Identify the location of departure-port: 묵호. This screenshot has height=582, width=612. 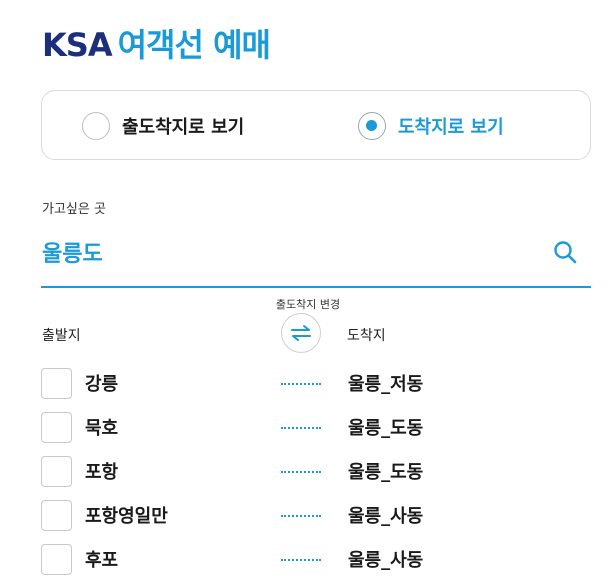
(102, 428).